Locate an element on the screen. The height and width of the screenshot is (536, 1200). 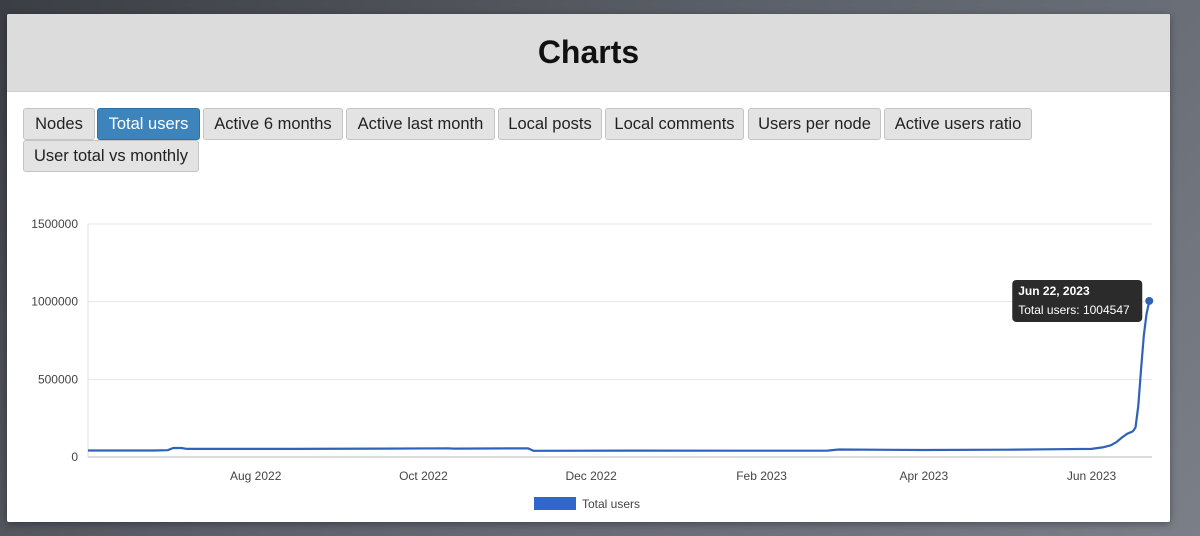
tab-active-6-months: Active 6 months is located at coordinates (273, 124).